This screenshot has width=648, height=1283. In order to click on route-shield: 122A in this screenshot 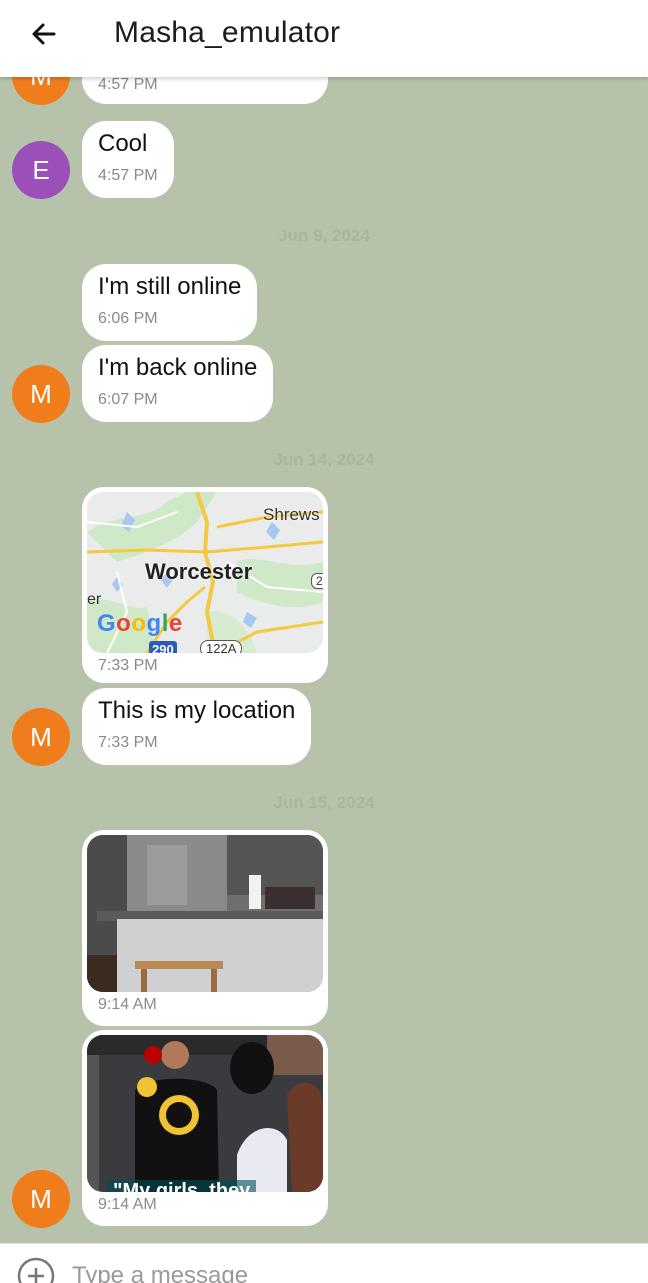, I will do `click(221, 646)`.